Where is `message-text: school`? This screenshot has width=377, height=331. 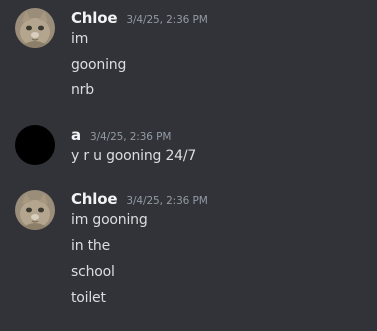 message-text: school is located at coordinates (93, 272).